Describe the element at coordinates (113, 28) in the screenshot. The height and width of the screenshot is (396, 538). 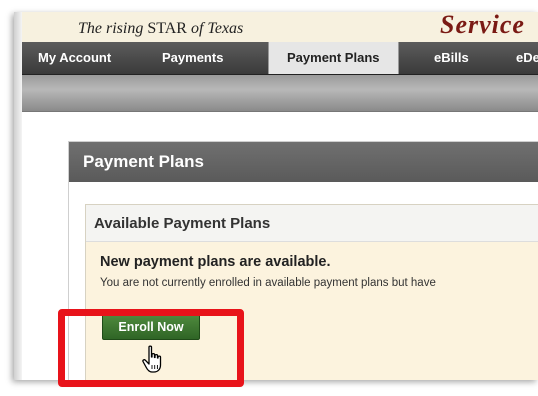
I see `tagline-prefix: The rising` at that location.